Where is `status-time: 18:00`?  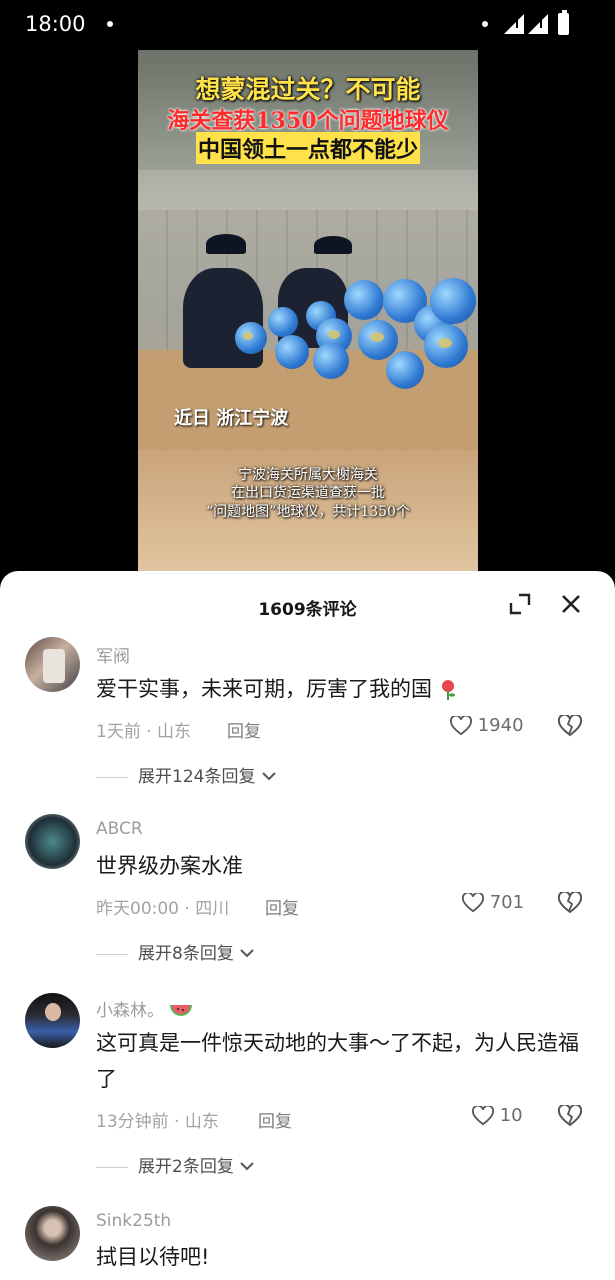
status-time: 18:00 is located at coordinates (55, 24).